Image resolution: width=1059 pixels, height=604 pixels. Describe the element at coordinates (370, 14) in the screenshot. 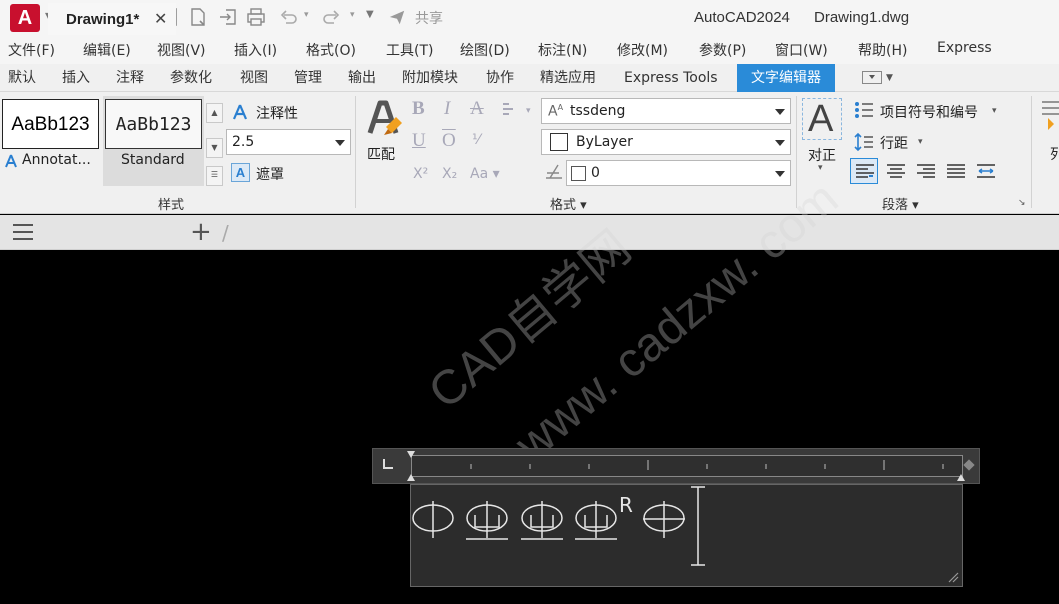

I see `customize-toolbar-icon: ▼` at that location.